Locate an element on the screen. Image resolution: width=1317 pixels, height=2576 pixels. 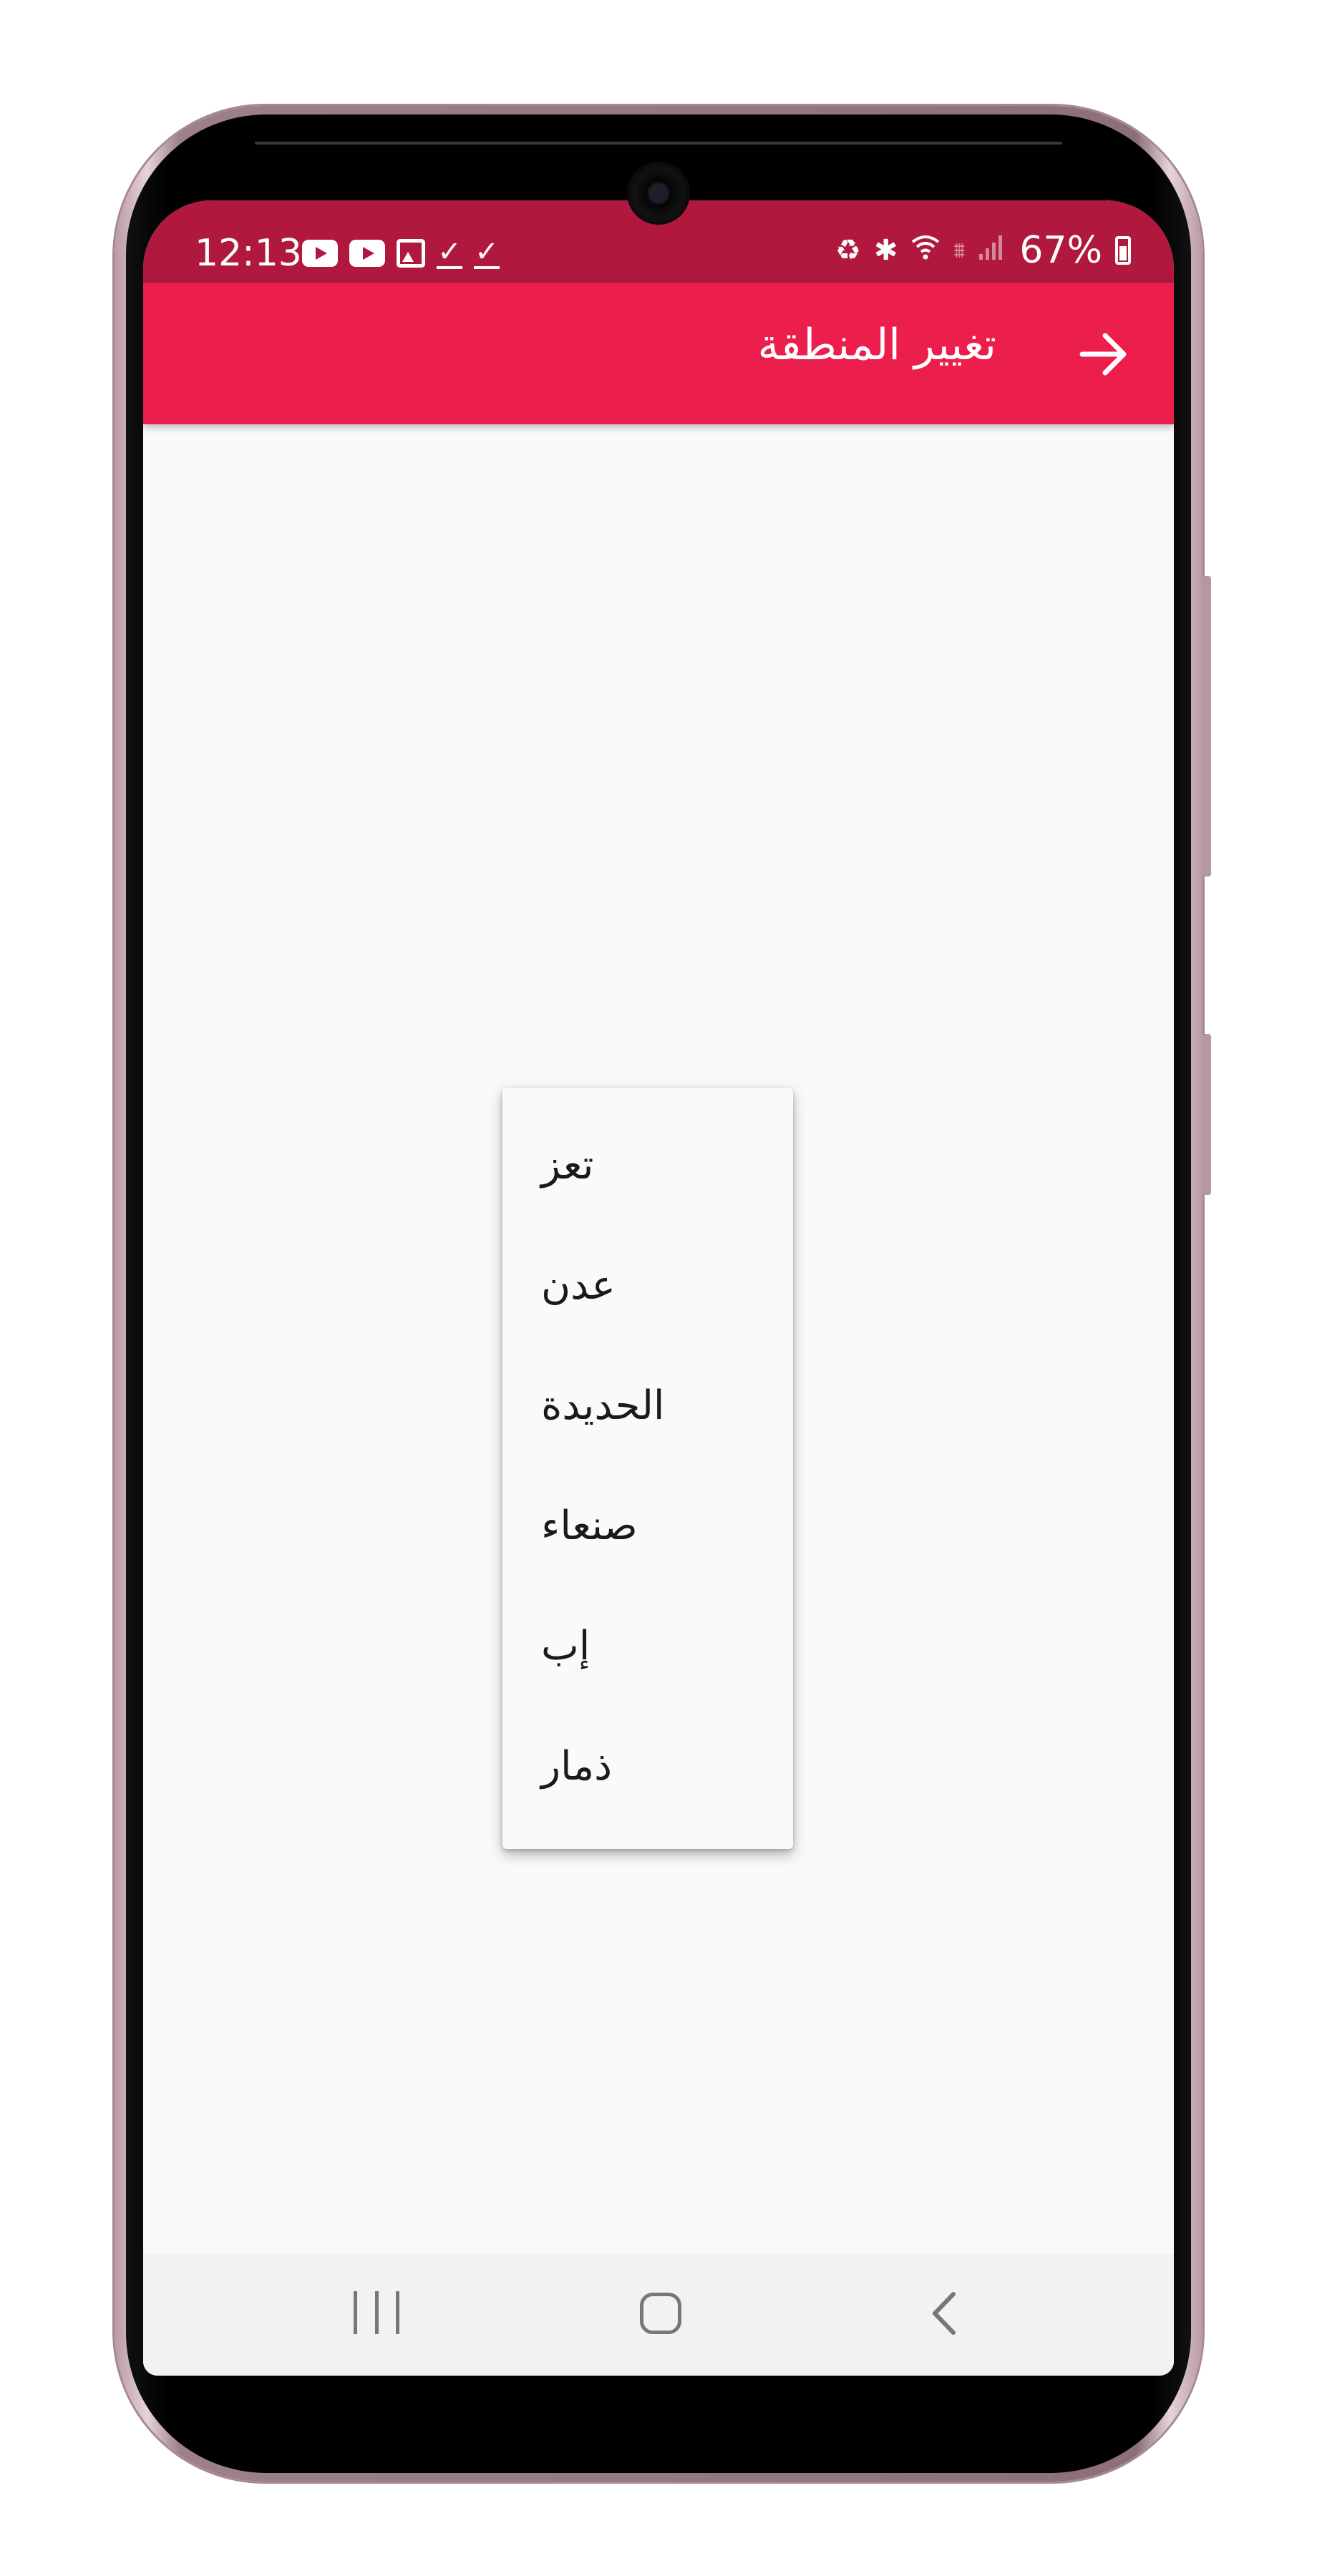
wifi-icon is located at coordinates (925, 250).